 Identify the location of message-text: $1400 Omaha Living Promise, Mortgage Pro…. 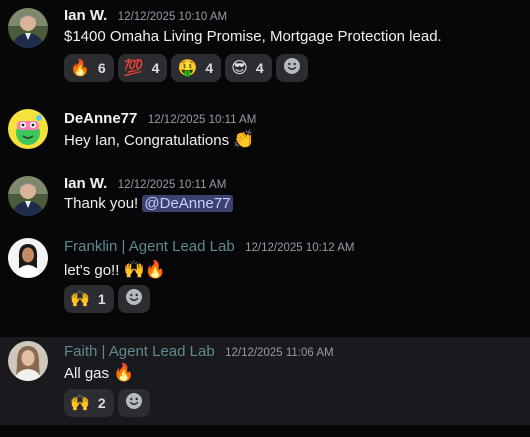
(253, 36).